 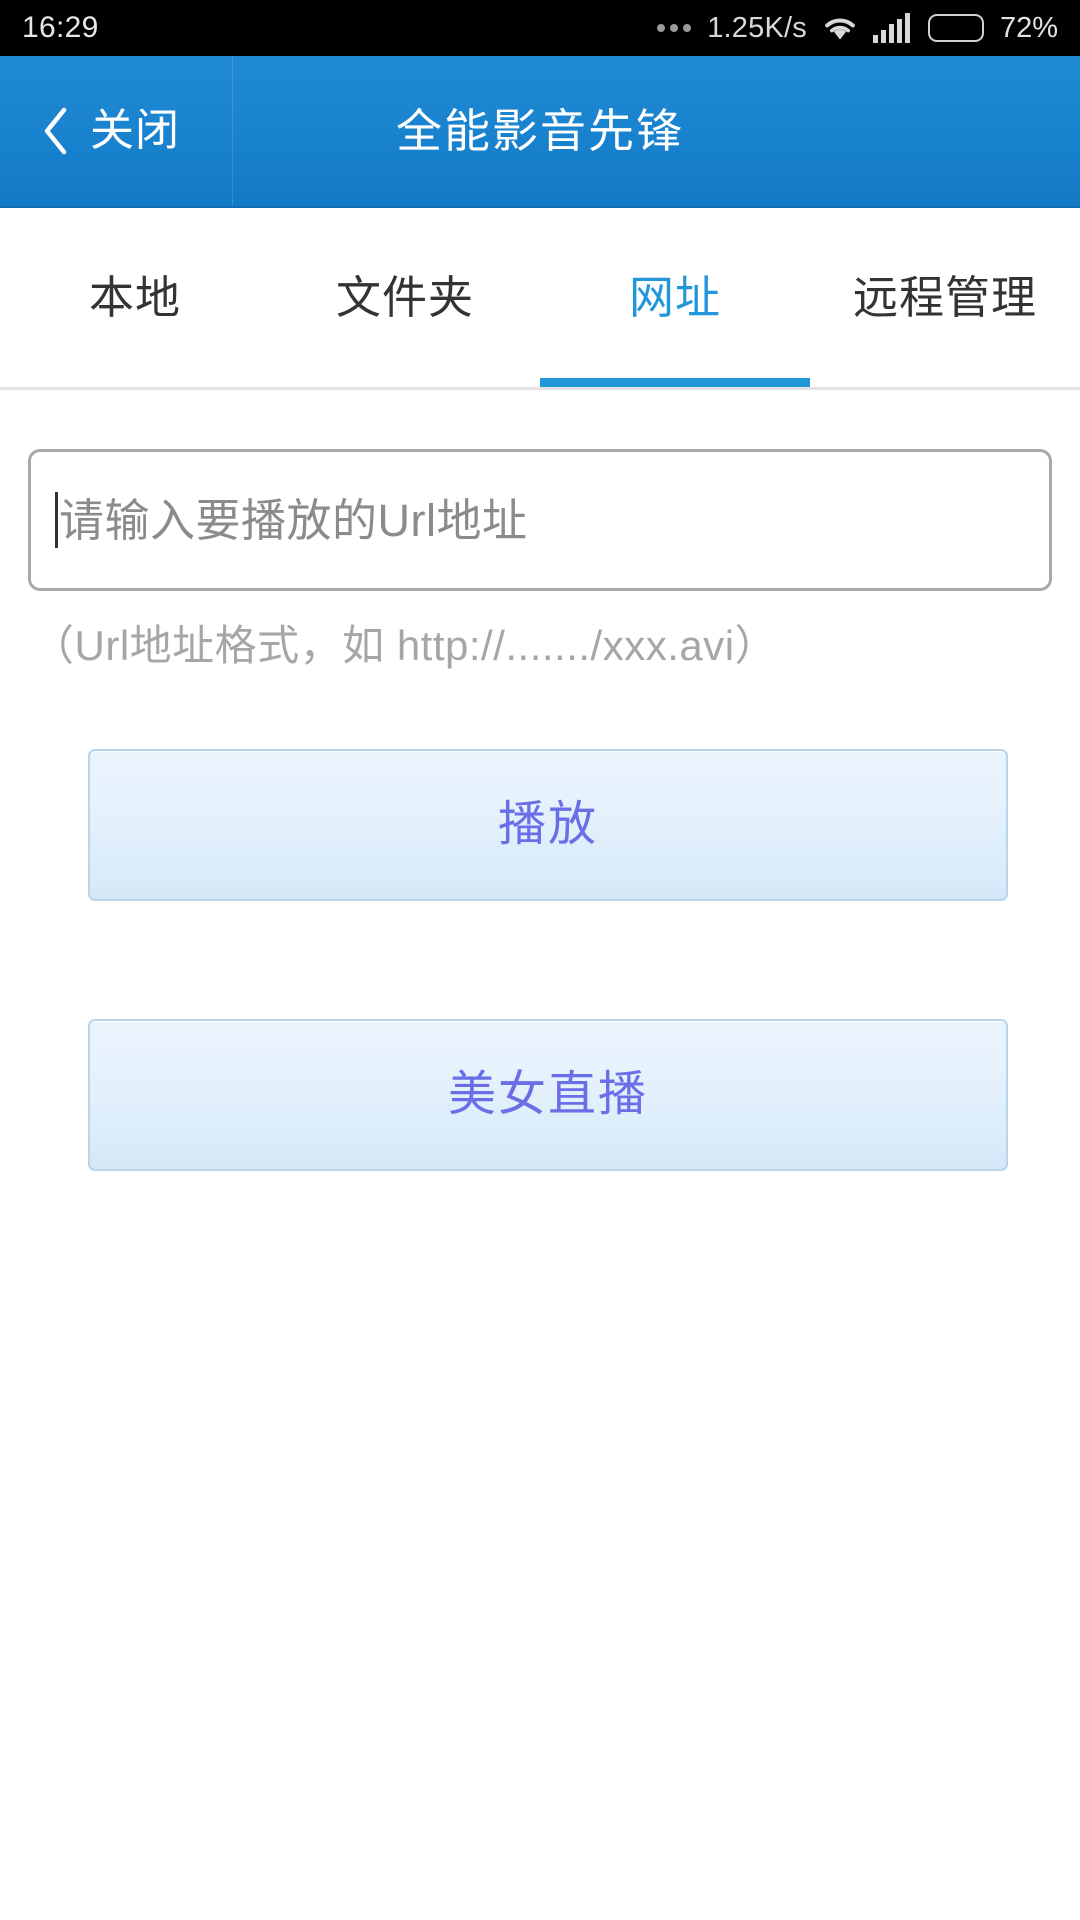 I want to click on tab-folder-label: 文件夹, so click(x=404, y=297).